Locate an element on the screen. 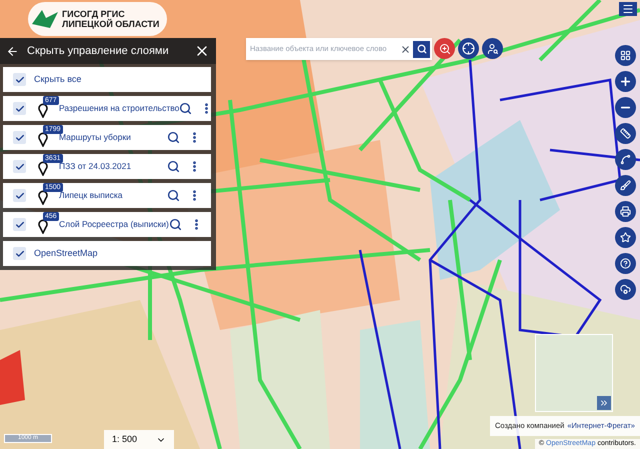  menu-button is located at coordinates (628, 9).